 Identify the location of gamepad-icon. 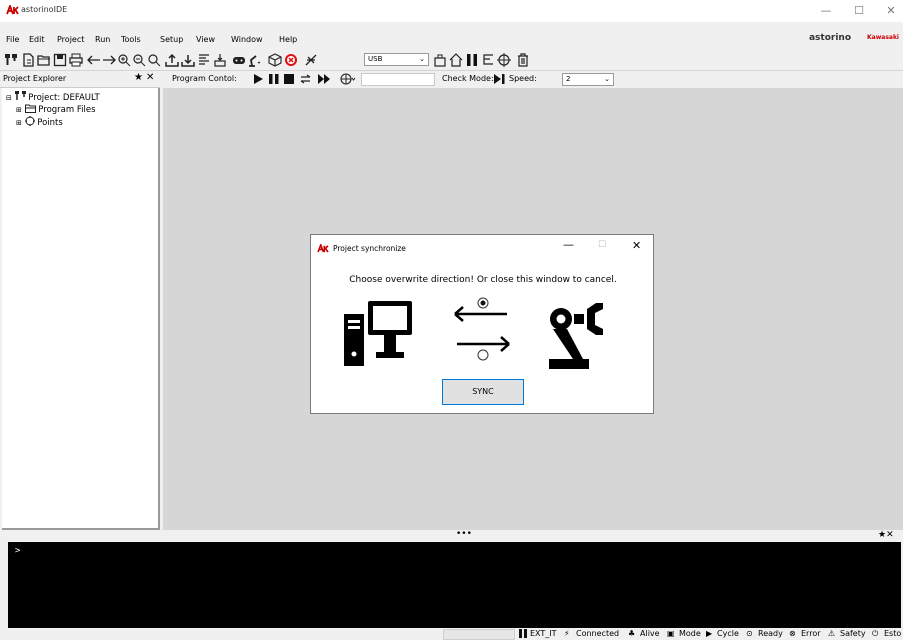
(239, 60).